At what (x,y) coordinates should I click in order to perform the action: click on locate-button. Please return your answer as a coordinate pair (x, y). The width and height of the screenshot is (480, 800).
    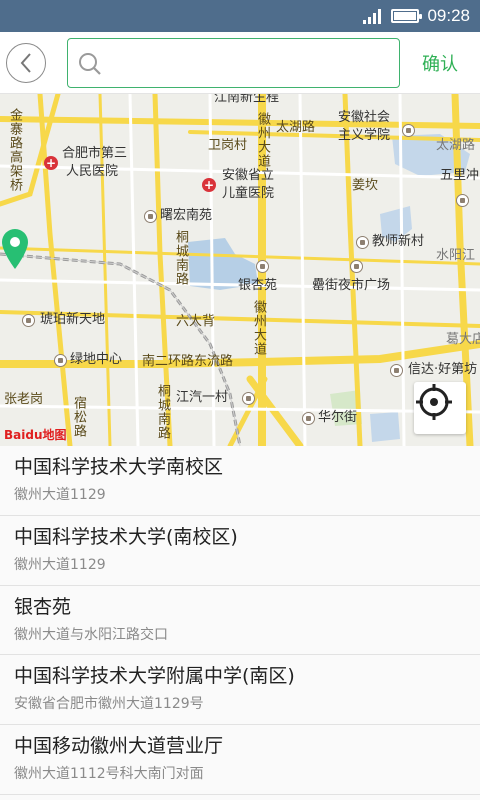
    Looking at the image, I should click on (440, 408).